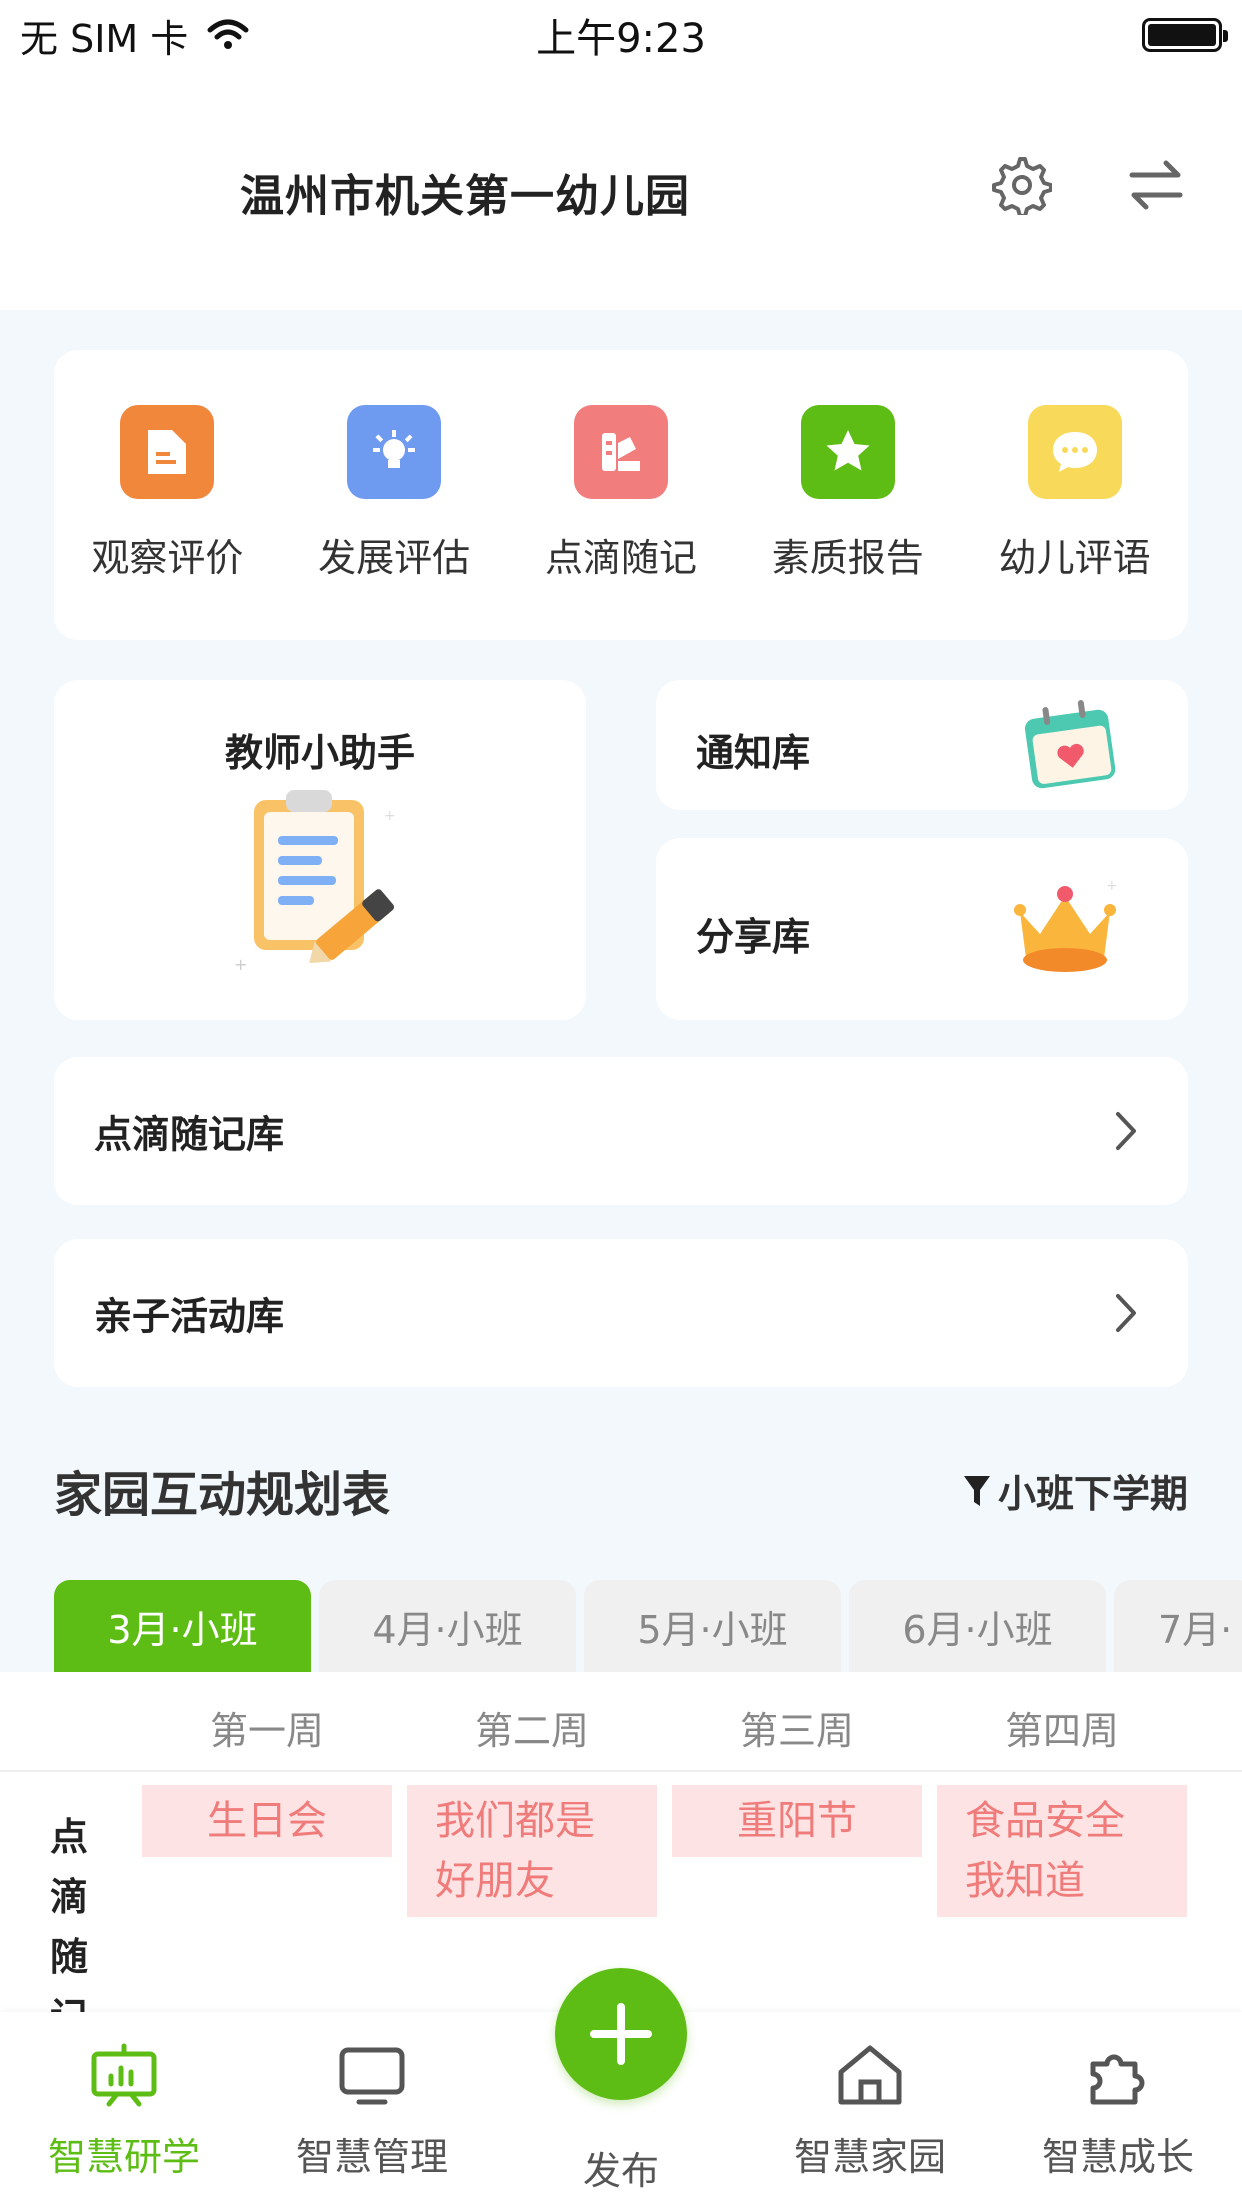  I want to click on lightbulb-icon, so click(394, 452).